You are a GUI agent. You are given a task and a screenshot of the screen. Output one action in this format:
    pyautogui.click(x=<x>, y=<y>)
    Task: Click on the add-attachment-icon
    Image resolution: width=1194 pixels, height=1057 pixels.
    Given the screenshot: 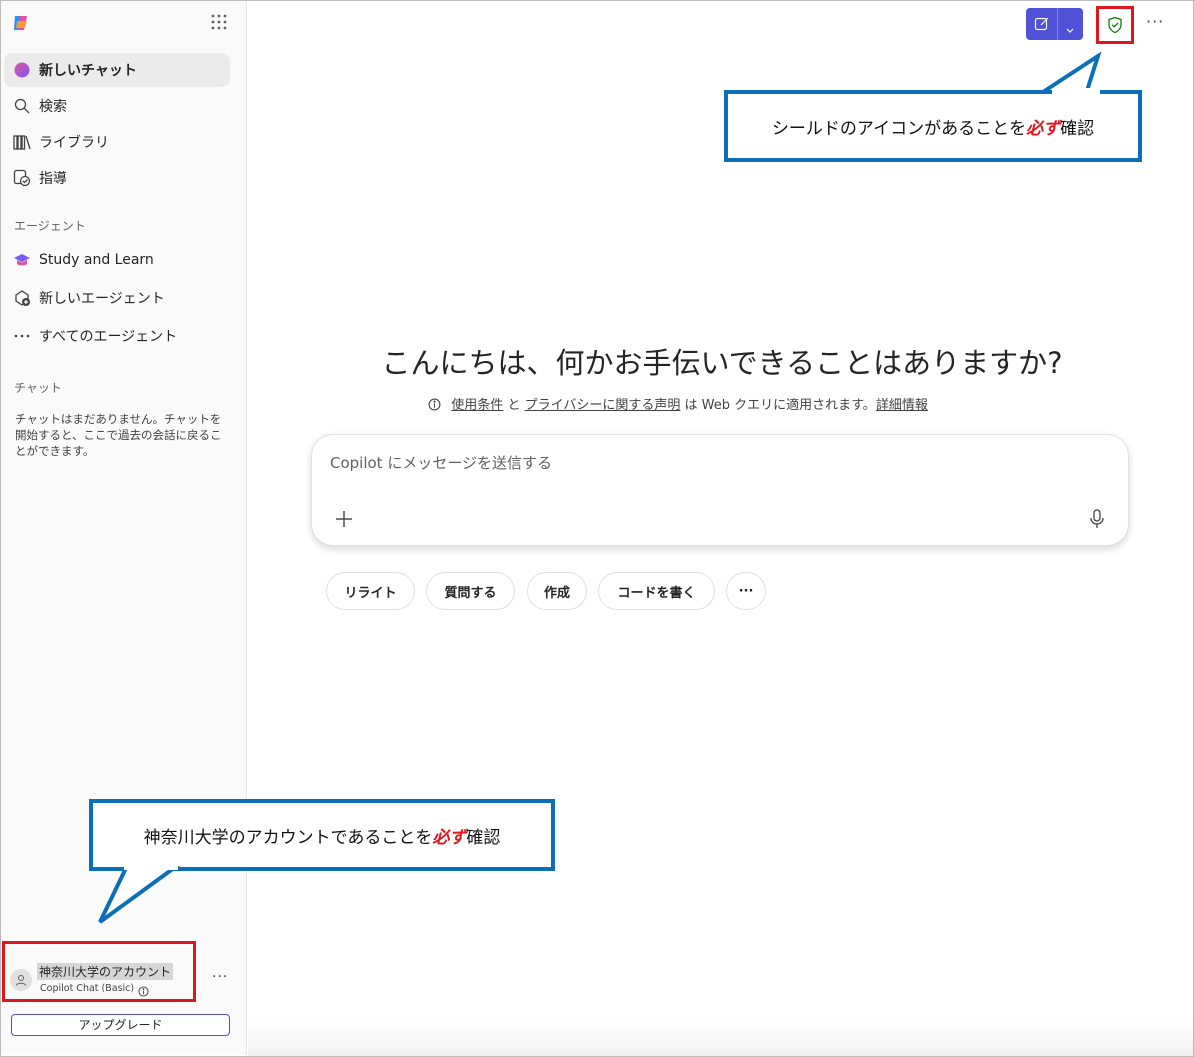 What is the action you would take?
    pyautogui.click(x=344, y=519)
    